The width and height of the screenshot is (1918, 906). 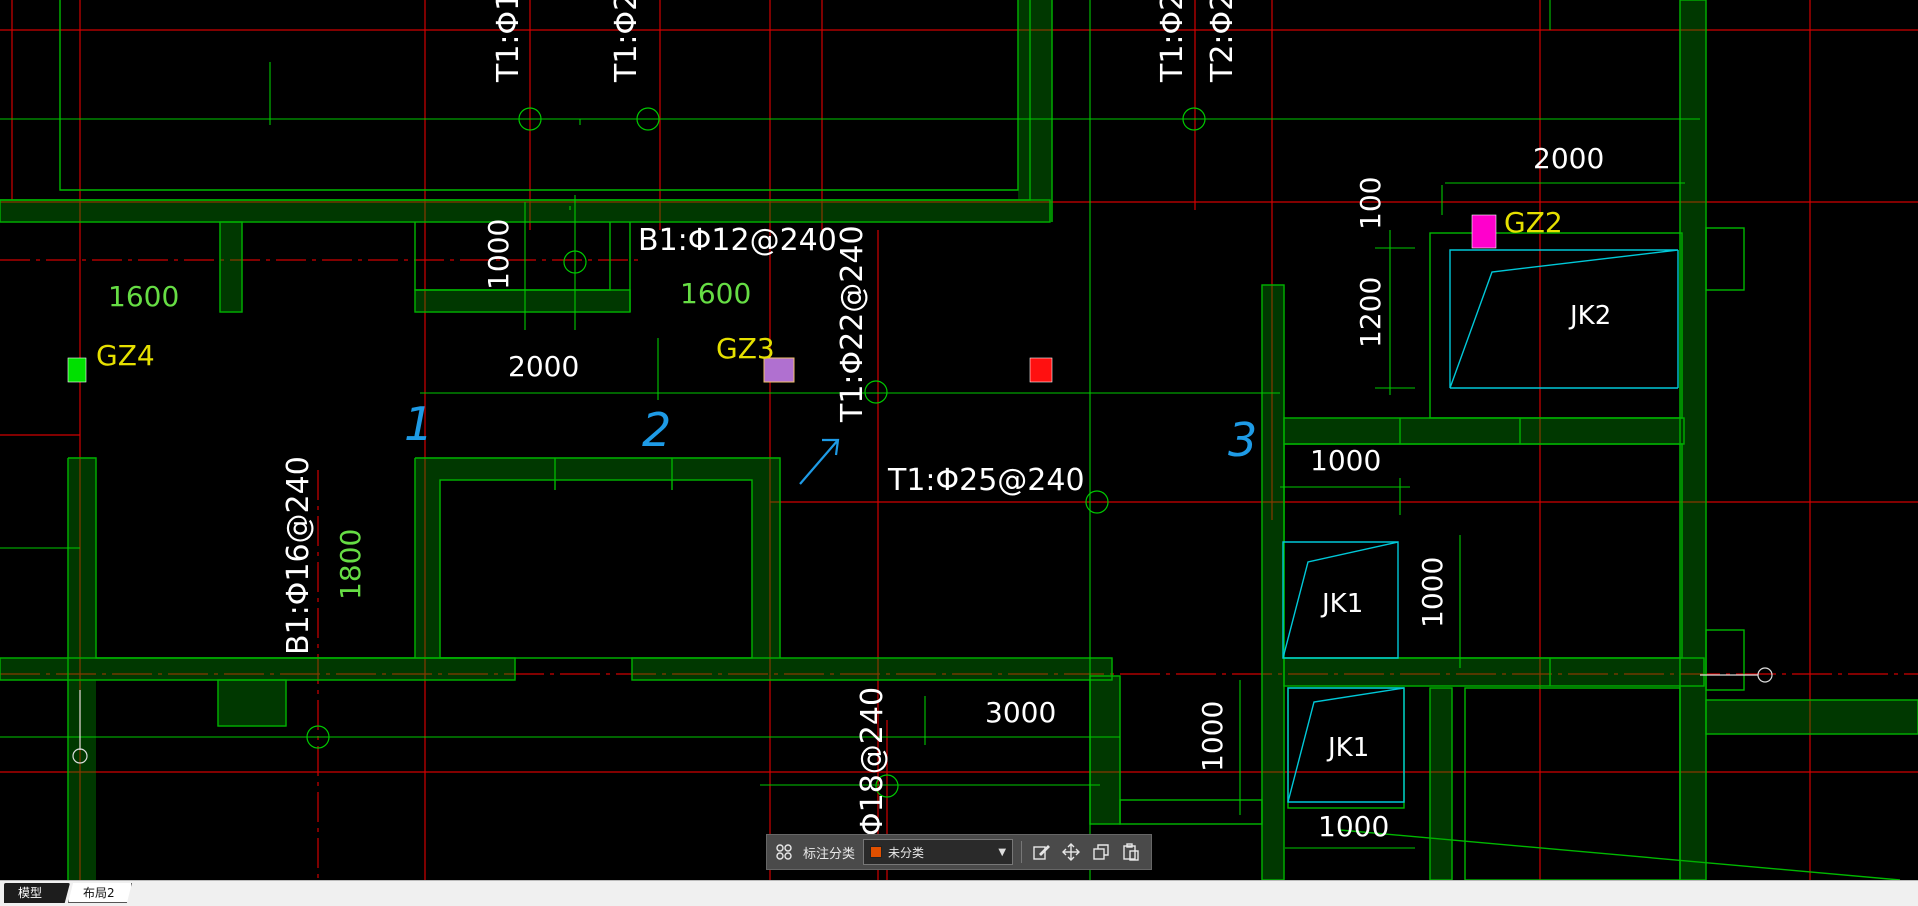 What do you see at coordinates (143, 296) in the screenshot?
I see `dim-1600-left: 1600` at bounding box center [143, 296].